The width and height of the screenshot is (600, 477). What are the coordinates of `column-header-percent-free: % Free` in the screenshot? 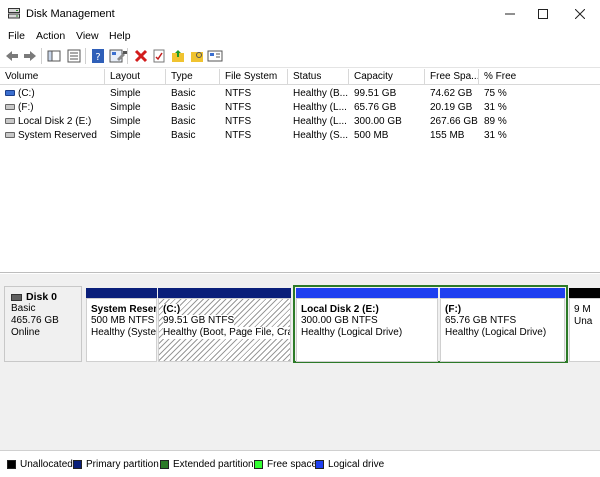 It's located at (539, 77).